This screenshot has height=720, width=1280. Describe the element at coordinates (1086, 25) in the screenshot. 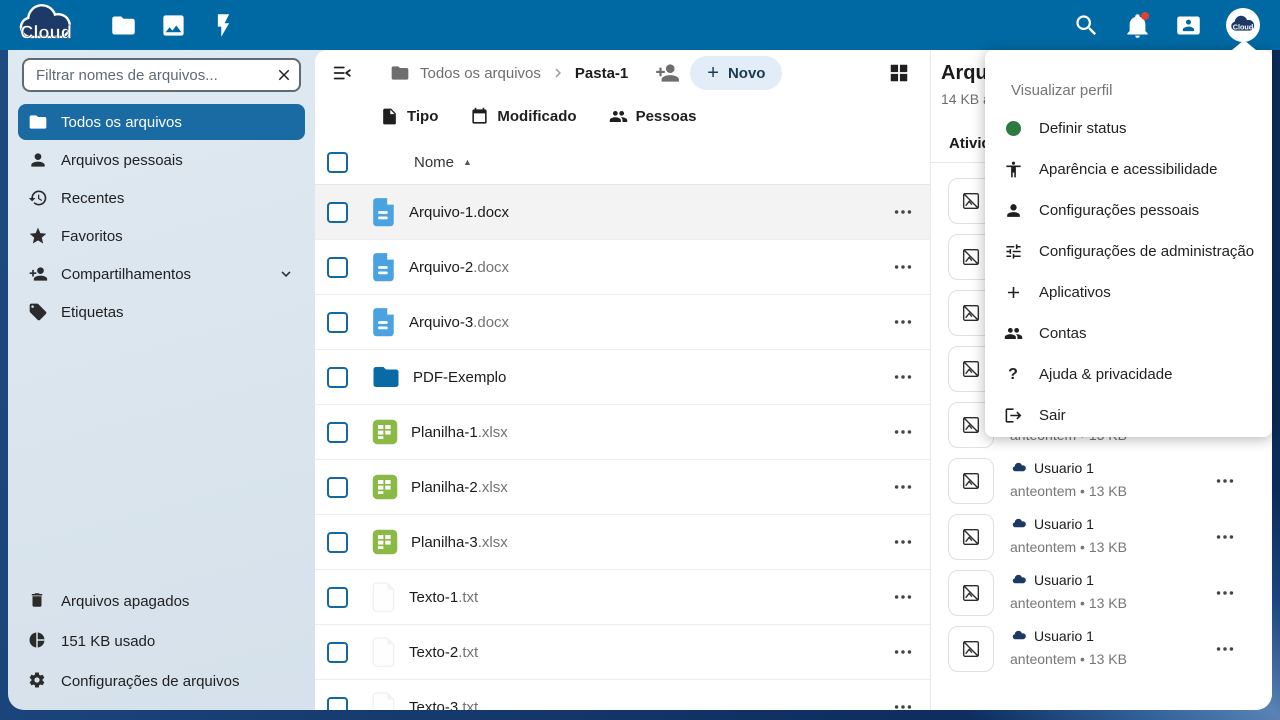

I see `unified-search-button` at that location.